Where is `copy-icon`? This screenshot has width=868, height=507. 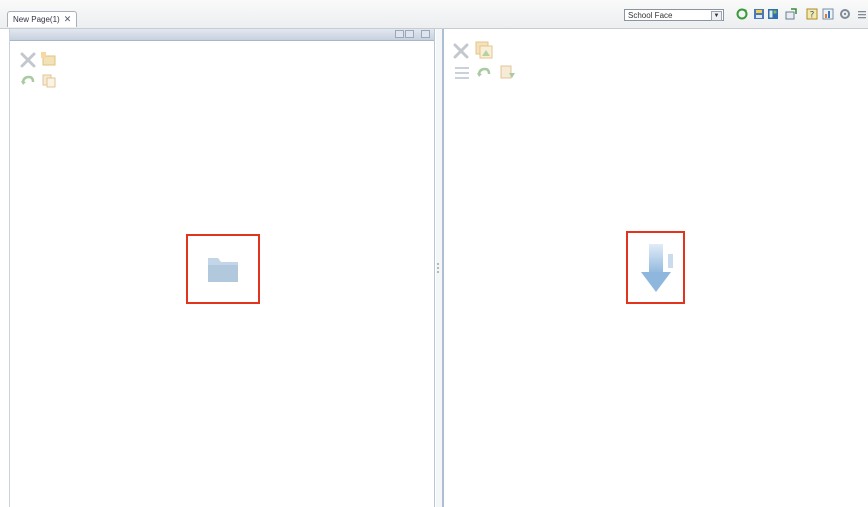
copy-icon is located at coordinates (49, 81).